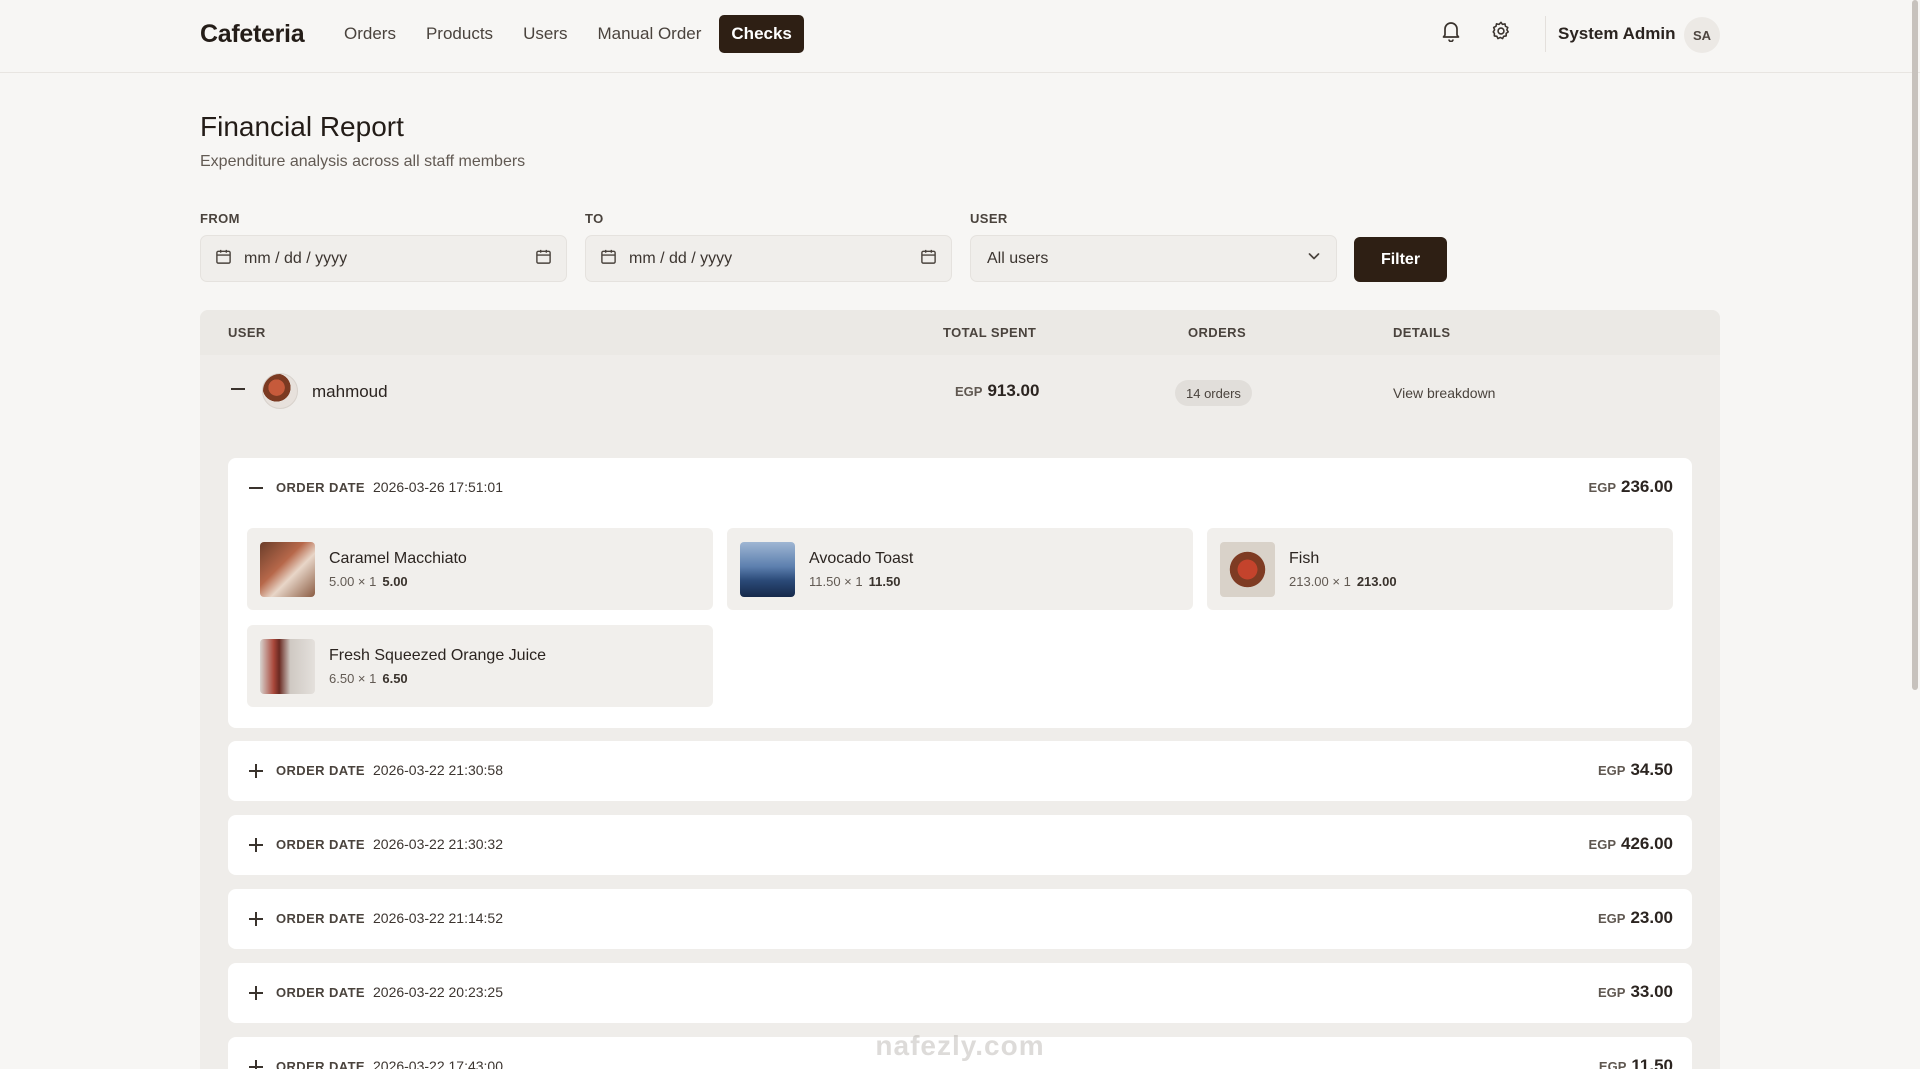 This screenshot has width=1920, height=1069. I want to click on view-breakdown-link: View breakdown, so click(1444, 393).